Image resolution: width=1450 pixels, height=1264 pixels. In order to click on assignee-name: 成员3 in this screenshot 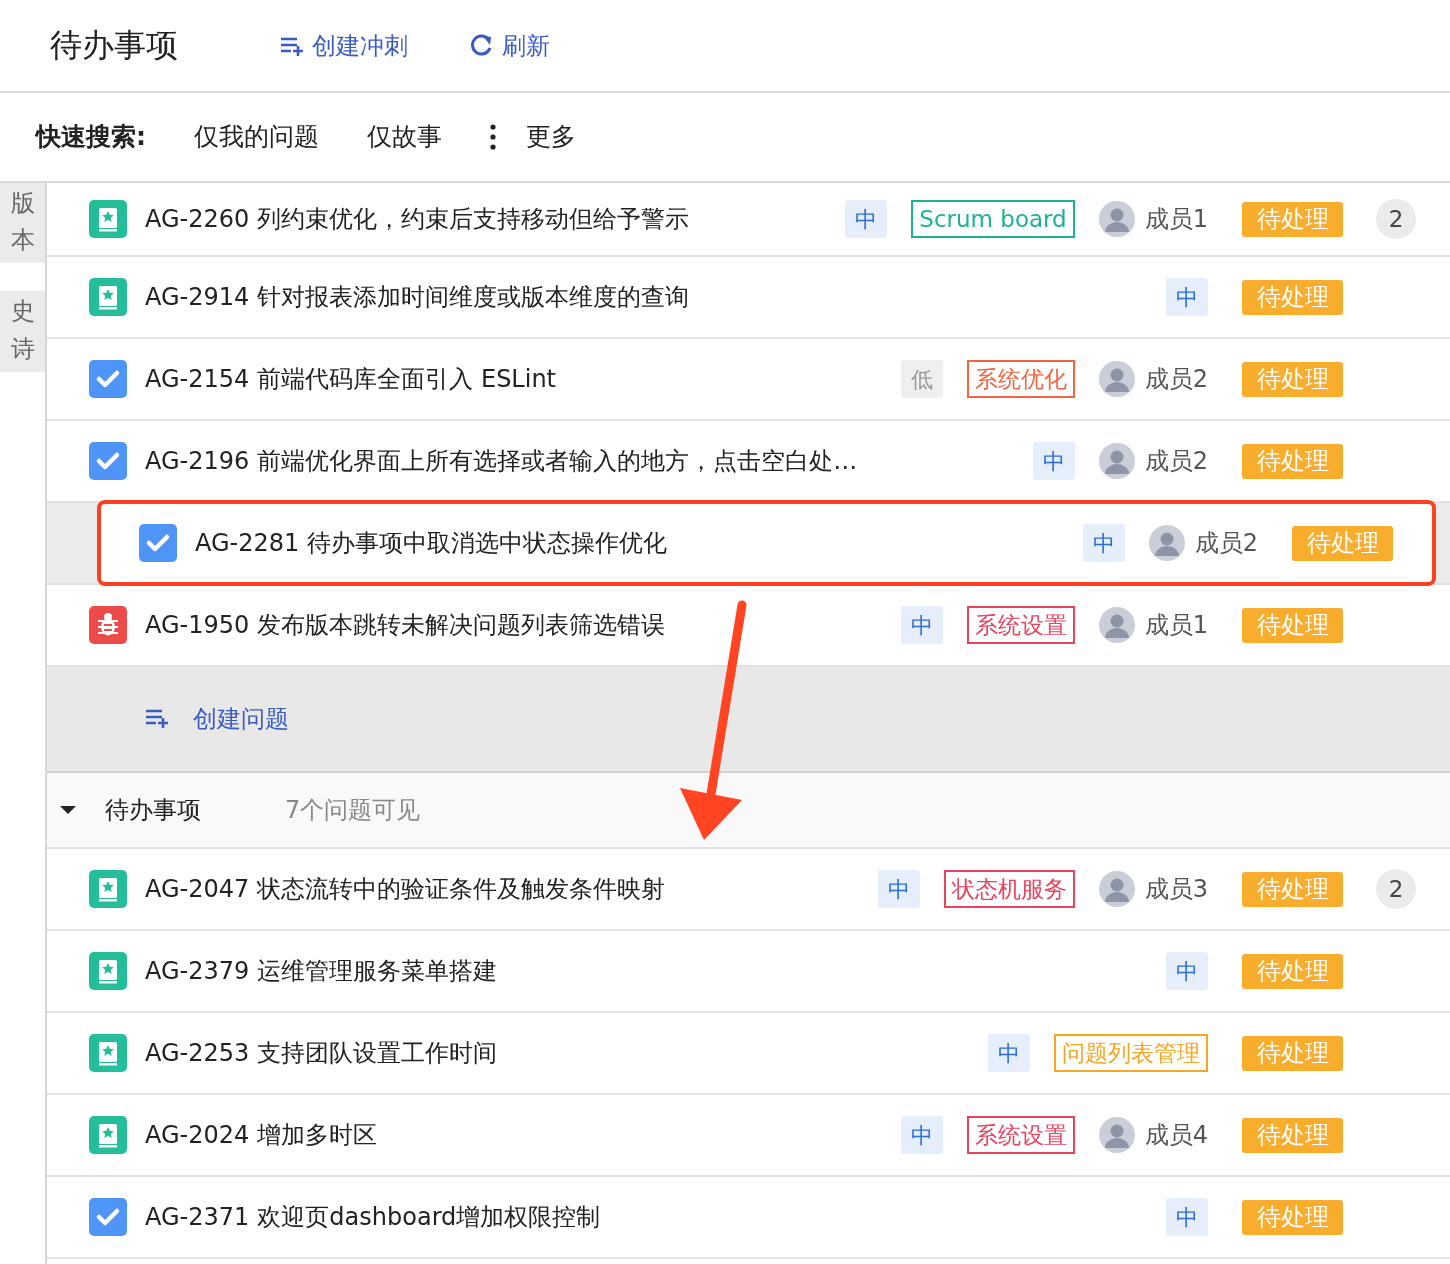, I will do `click(1176, 889)`.